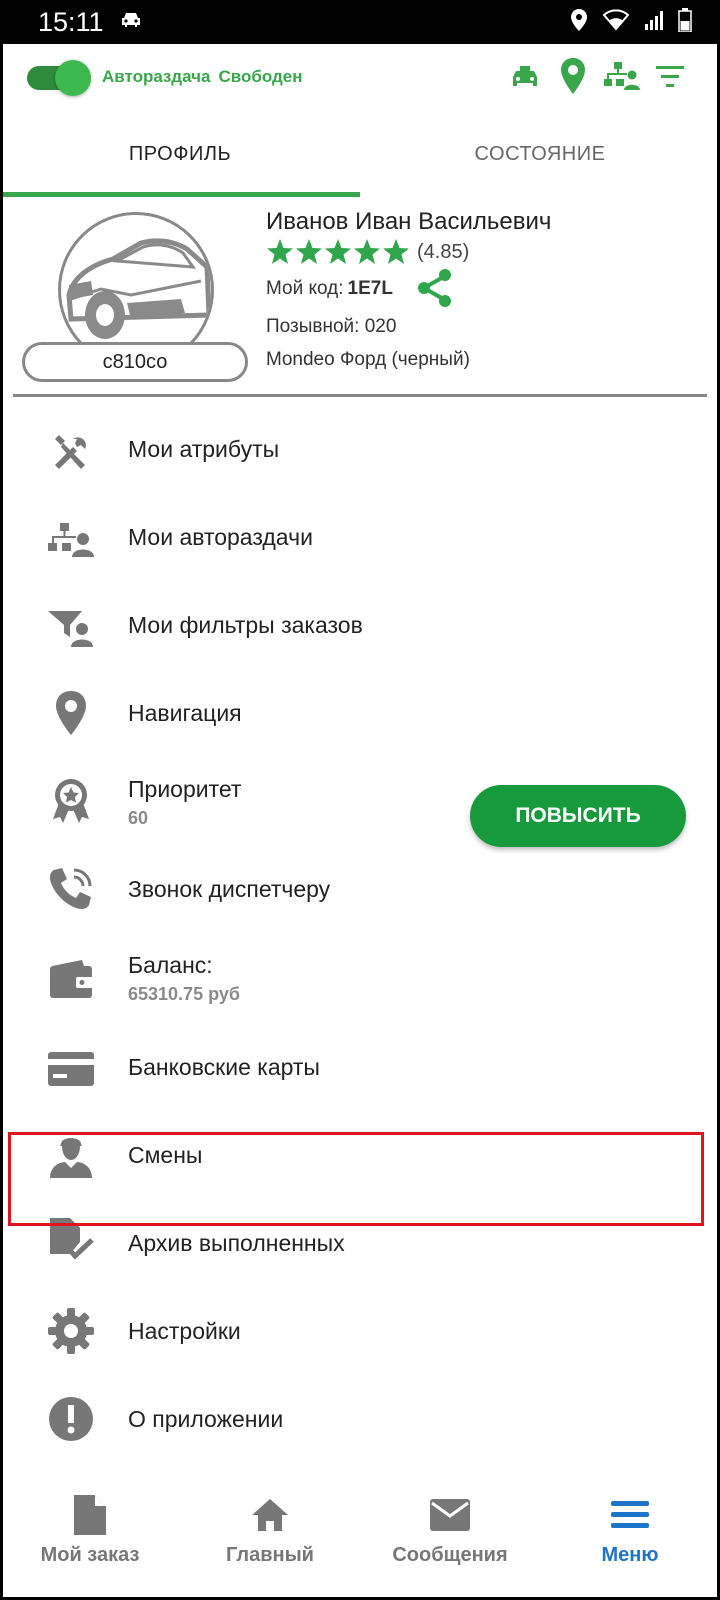 This screenshot has height=1600, width=720. What do you see at coordinates (360, 1539) in the screenshot?
I see `bottom-navigation: Мой заказ Главный Сообщения Меню` at bounding box center [360, 1539].